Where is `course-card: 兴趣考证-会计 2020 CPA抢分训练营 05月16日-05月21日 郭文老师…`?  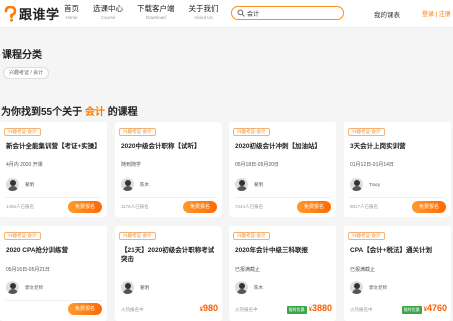
course-card: 兴趣考证-会计 2020 CPA抢分训练营 05月16日-05月21日 郭文老师… is located at coordinates (53, 273).